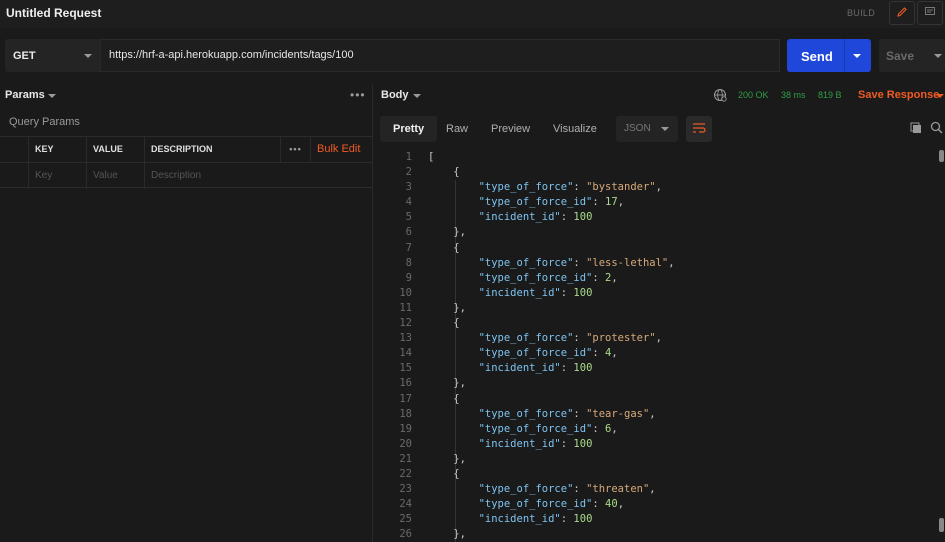 The height and width of the screenshot is (542, 945). I want to click on code-line: 25 "incident_id": 100, so click(658, 519).